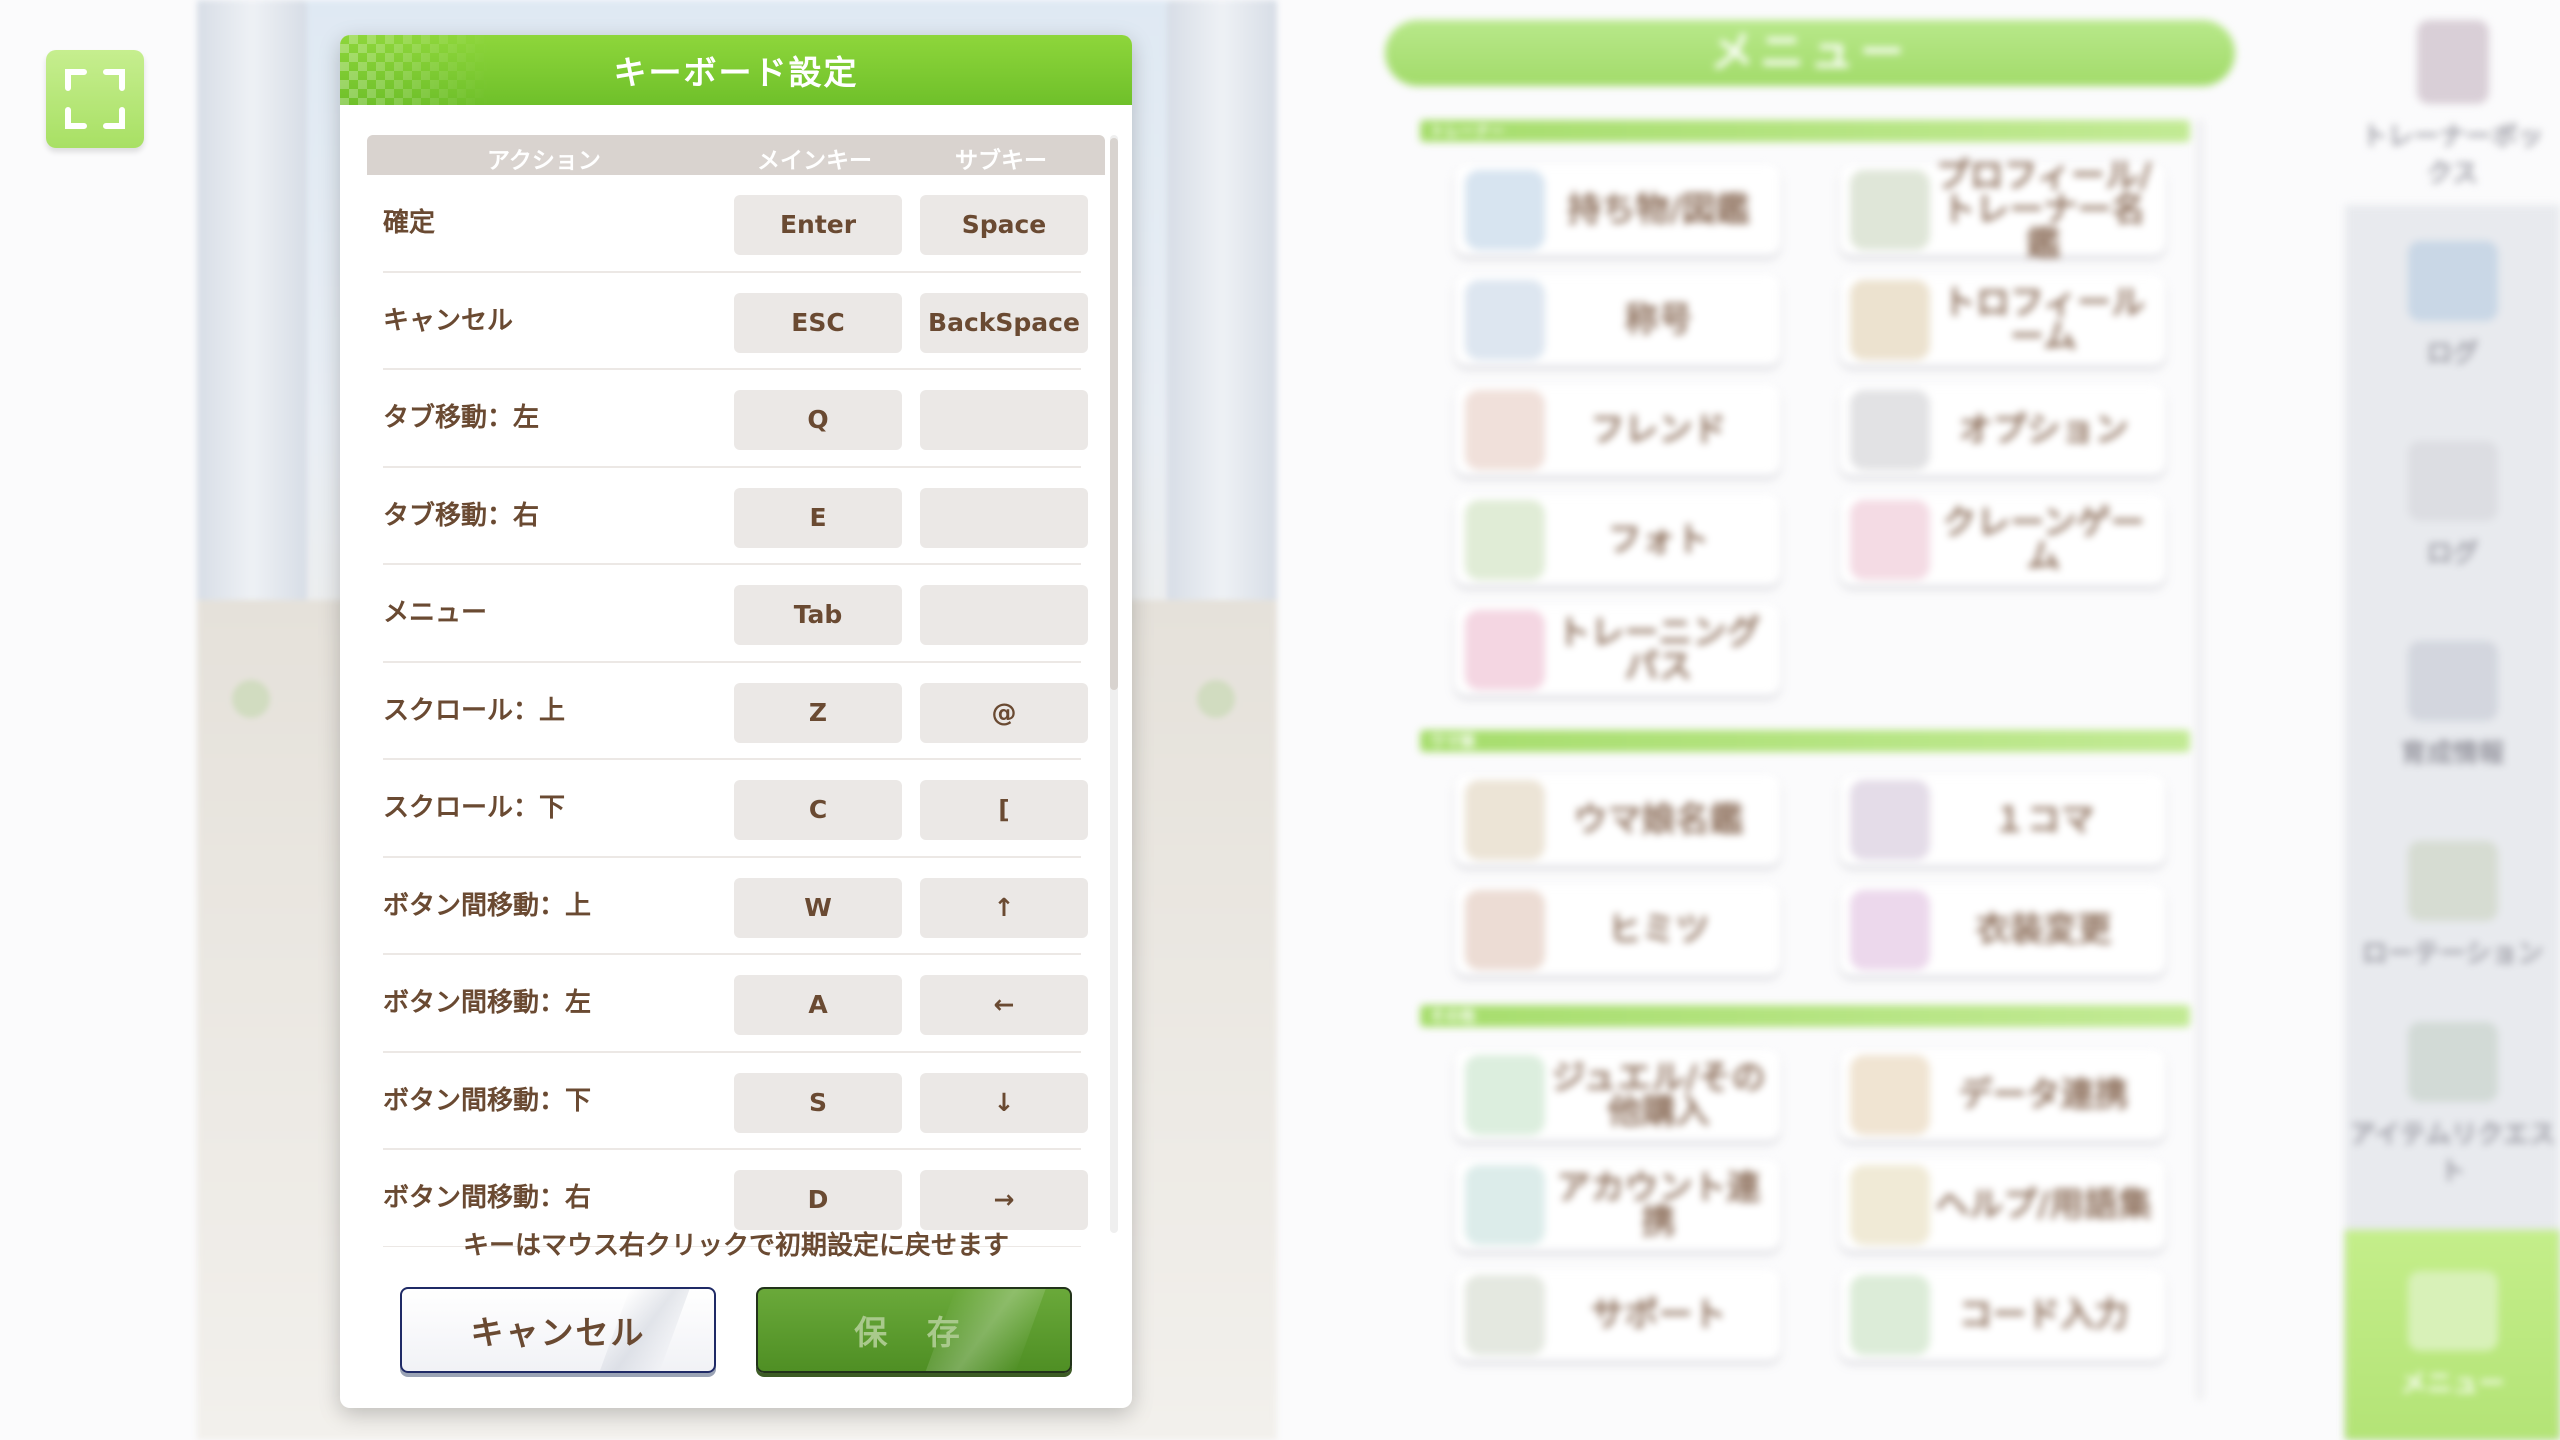  I want to click on trainer-box-button: トレーナーボックス, so click(2452, 105).